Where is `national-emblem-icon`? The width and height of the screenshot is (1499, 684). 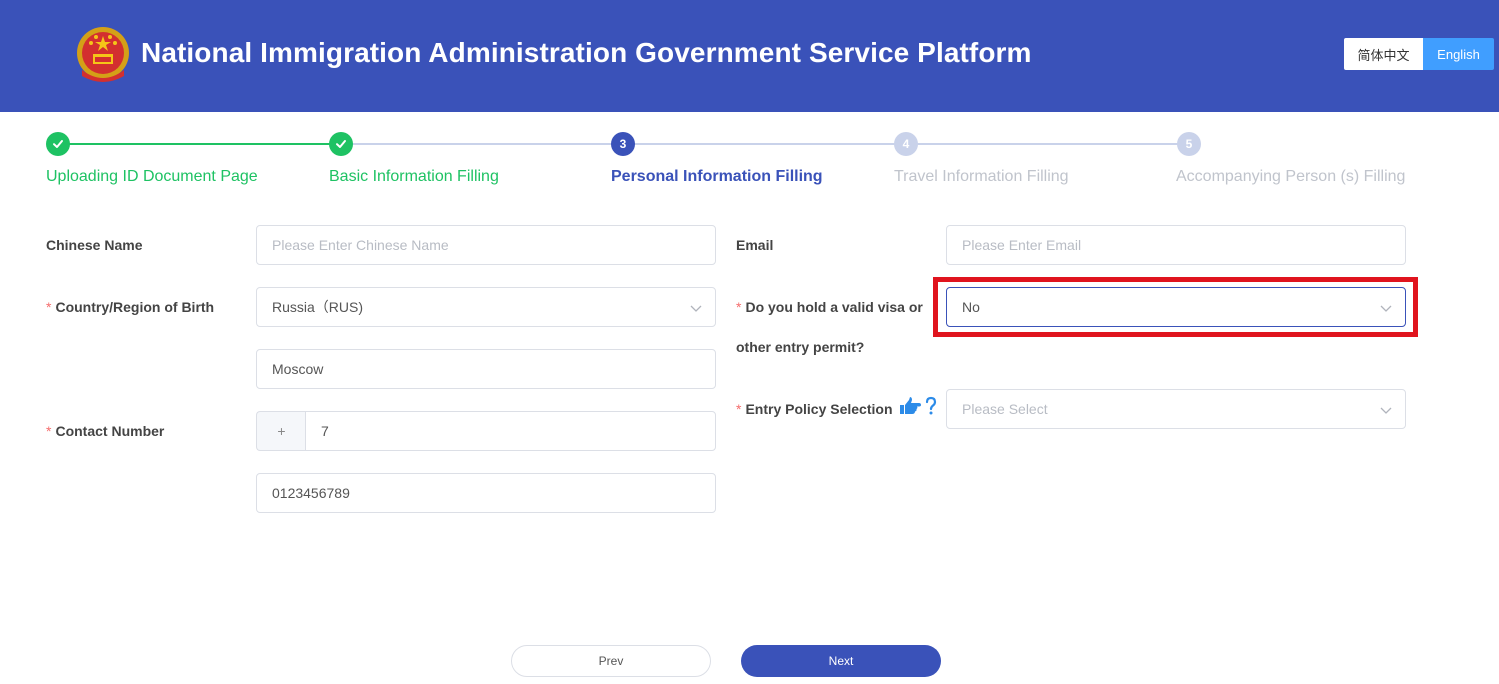
national-emblem-icon is located at coordinates (103, 54).